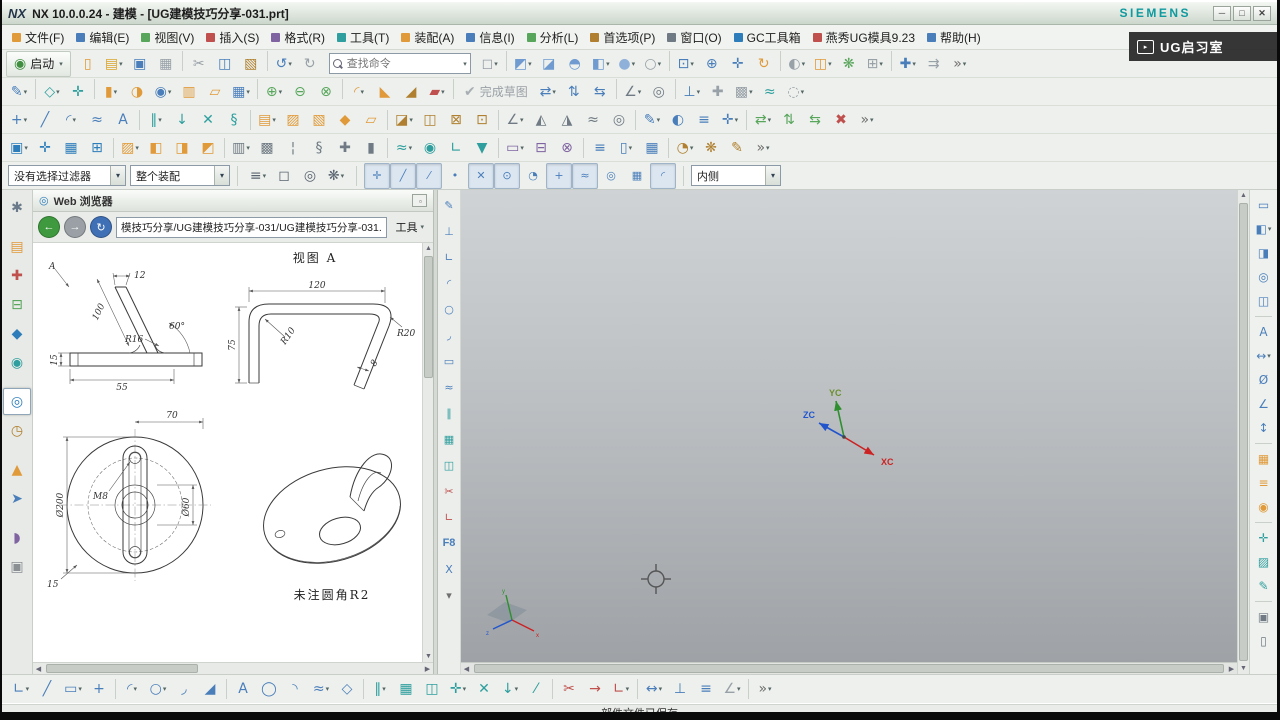 This screenshot has width=1280, height=720. What do you see at coordinates (449, 309) in the screenshot?
I see `circle-flyout-icon: ○` at bounding box center [449, 309].